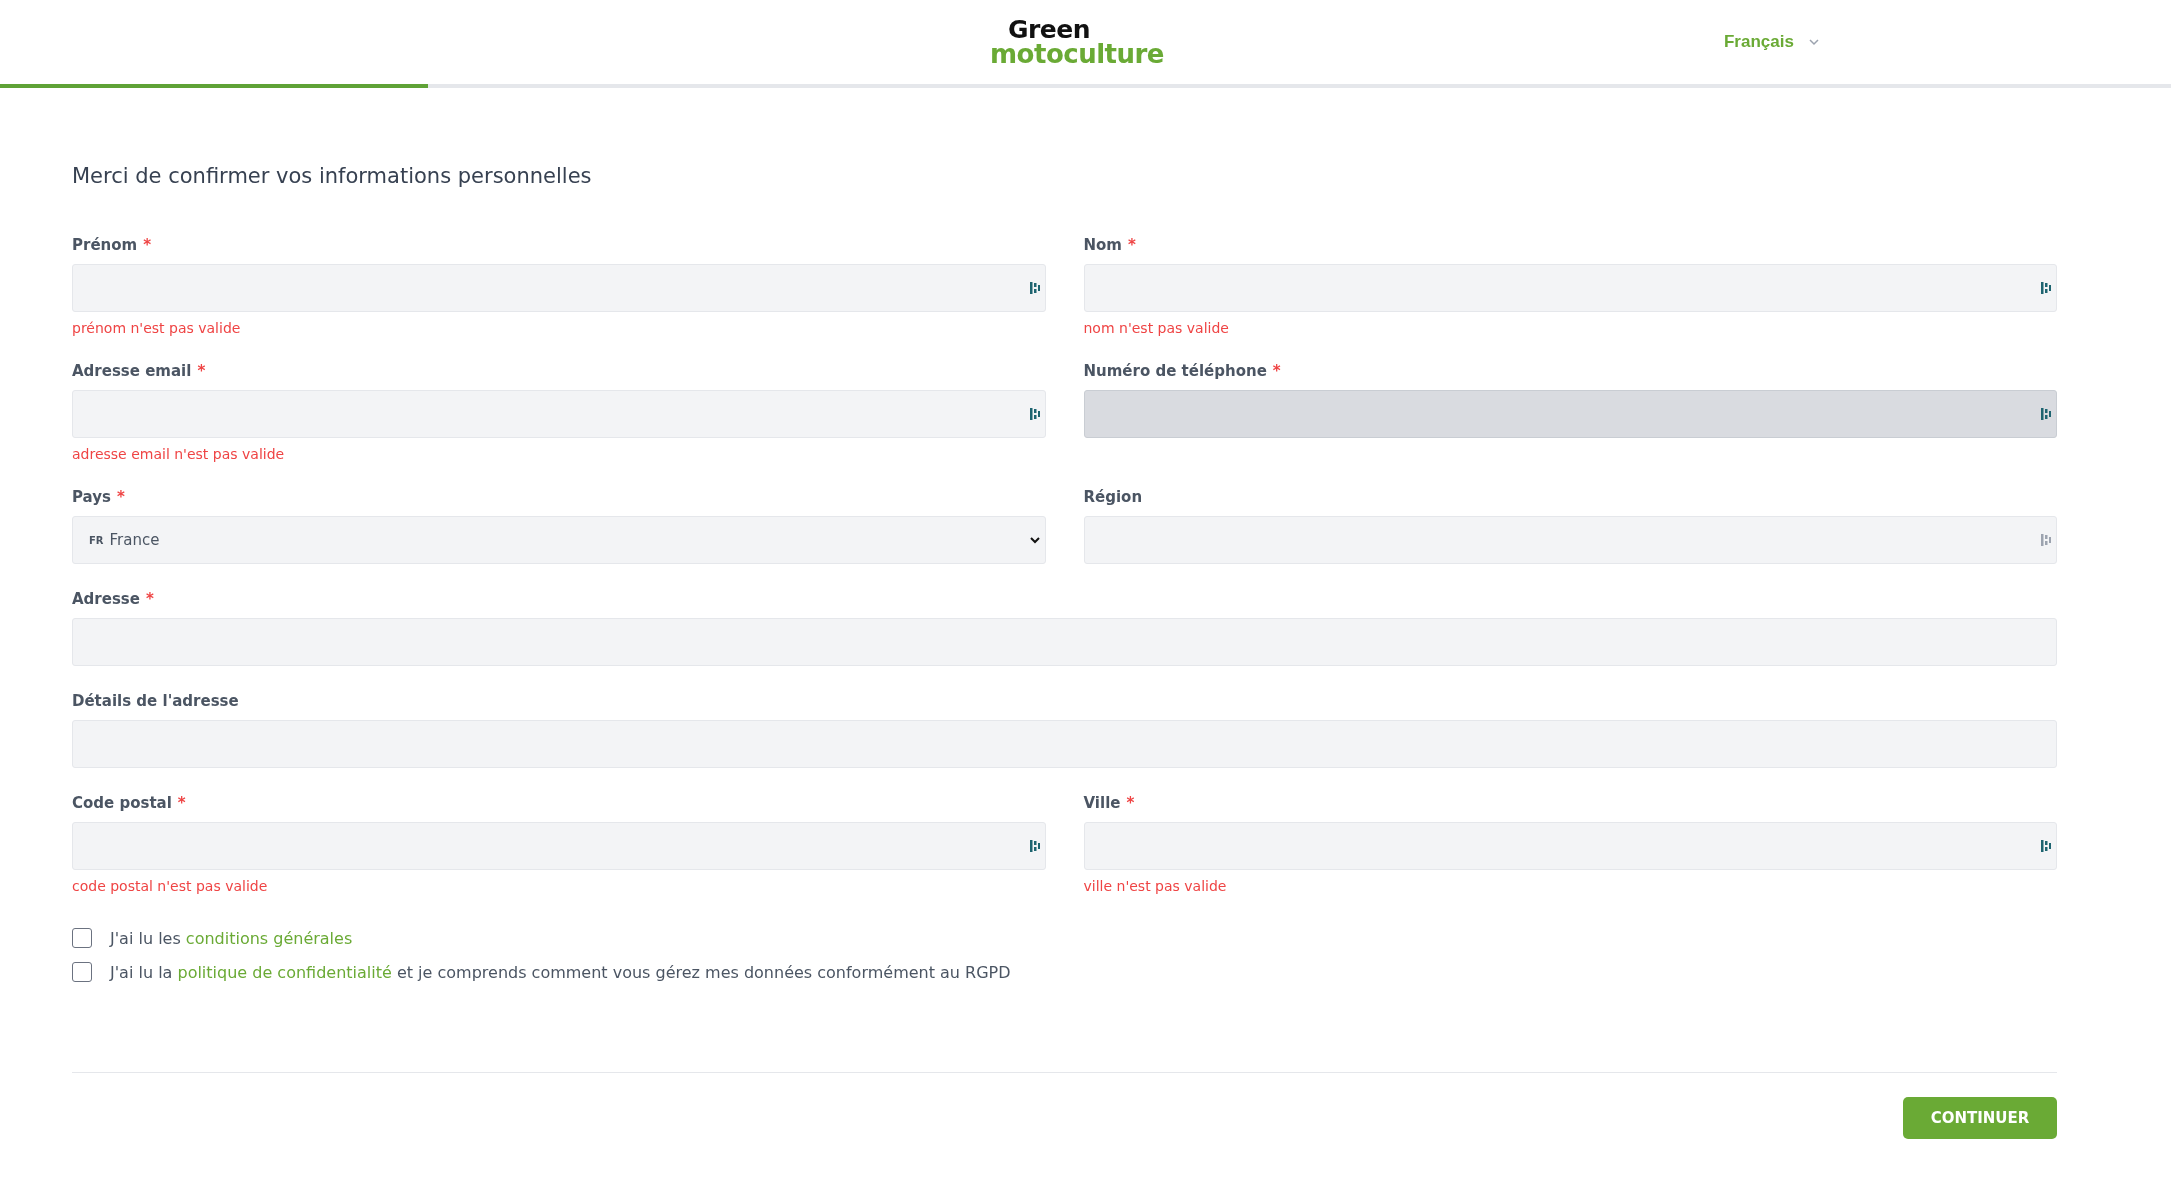 The width and height of the screenshot is (2171, 1186). I want to click on consent-link: conditions générales, so click(269, 938).